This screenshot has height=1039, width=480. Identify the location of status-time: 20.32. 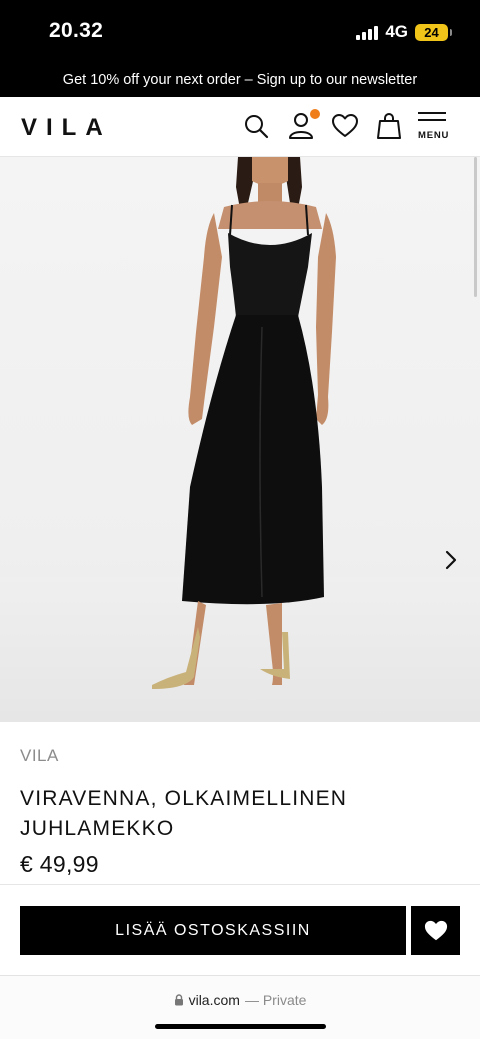
(76, 30).